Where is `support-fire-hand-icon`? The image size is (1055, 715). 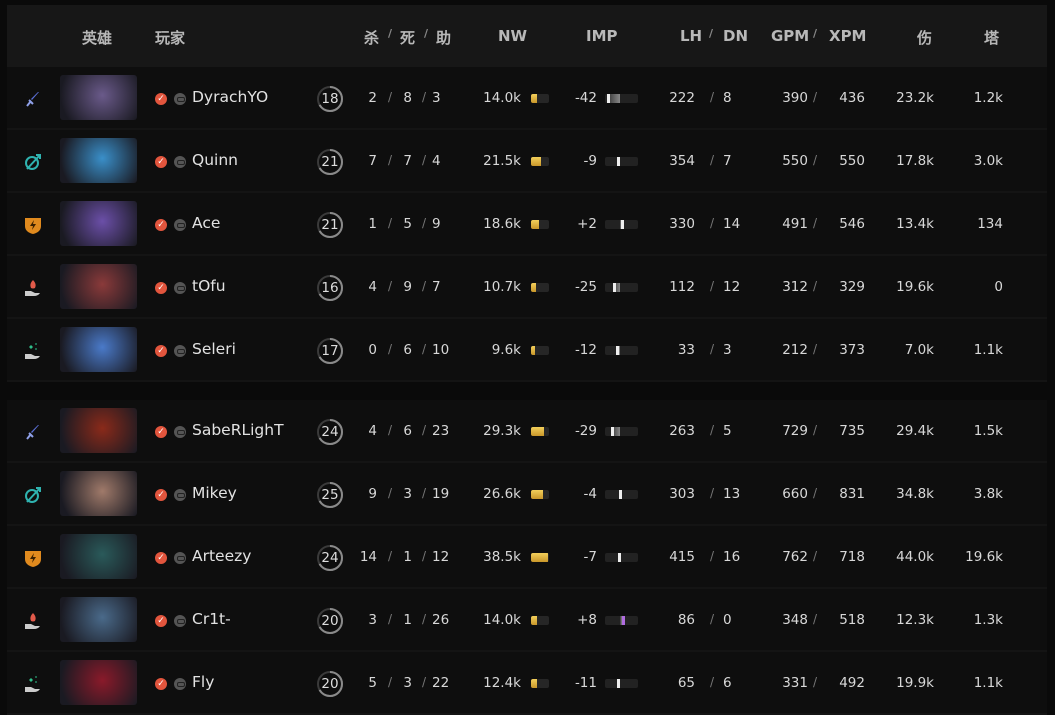
support-fire-hand-icon is located at coordinates (33, 288).